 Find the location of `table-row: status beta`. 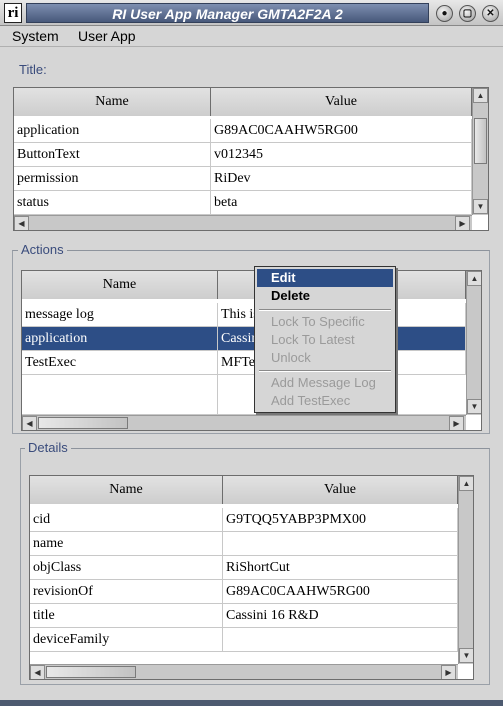

table-row: status beta is located at coordinates (243, 203).